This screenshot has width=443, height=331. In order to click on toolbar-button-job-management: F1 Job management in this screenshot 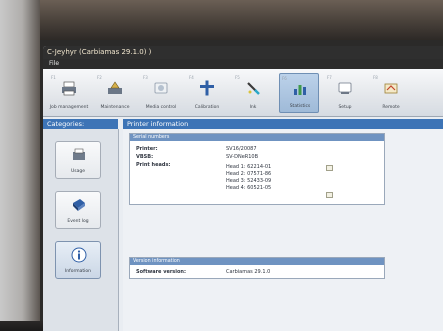, I will do `click(69, 93)`.